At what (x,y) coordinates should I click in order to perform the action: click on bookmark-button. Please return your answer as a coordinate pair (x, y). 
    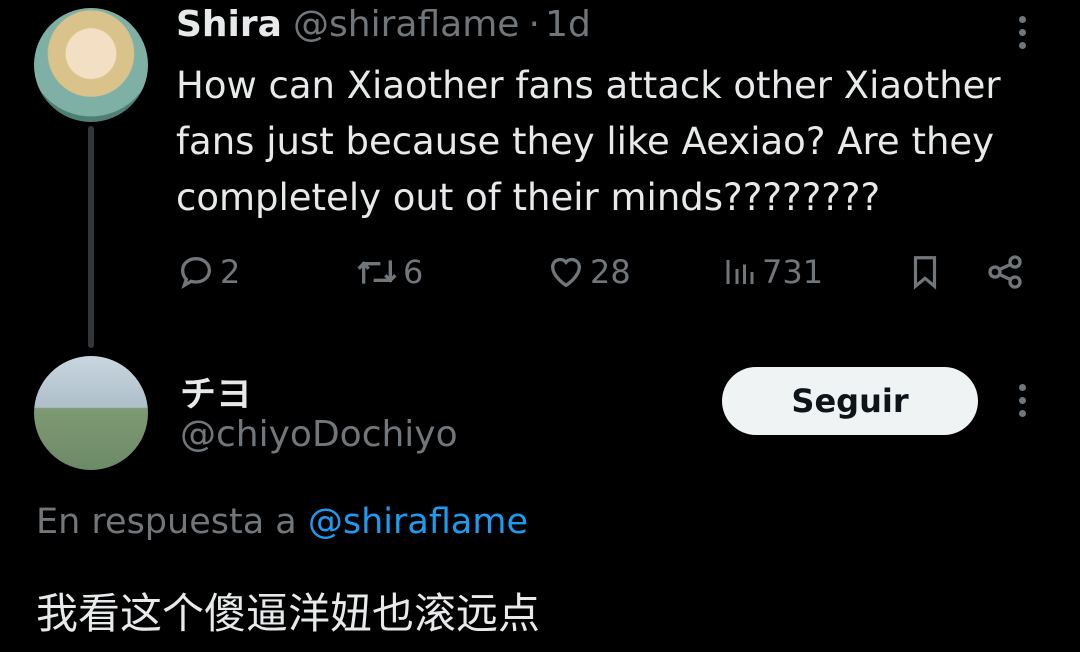
    Looking at the image, I should click on (925, 272).